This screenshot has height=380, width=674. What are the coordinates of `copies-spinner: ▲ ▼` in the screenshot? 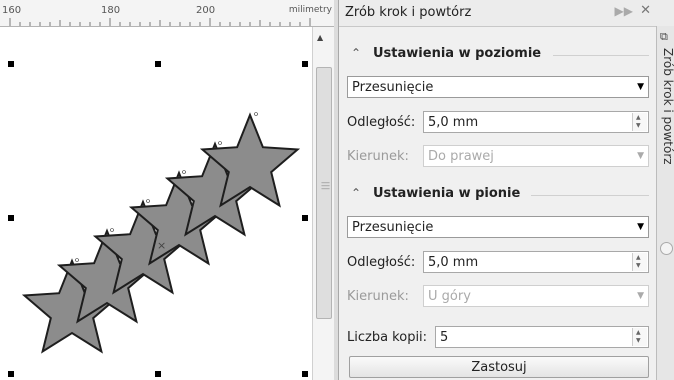 It's located at (639, 337).